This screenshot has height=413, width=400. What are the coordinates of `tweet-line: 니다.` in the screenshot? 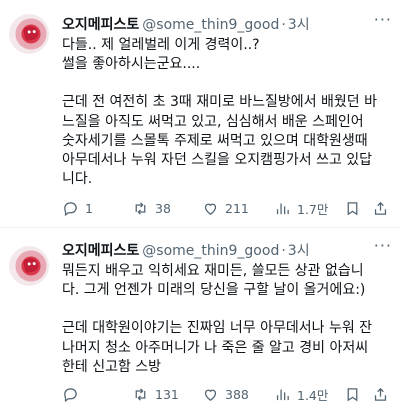 It's located at (77, 179).